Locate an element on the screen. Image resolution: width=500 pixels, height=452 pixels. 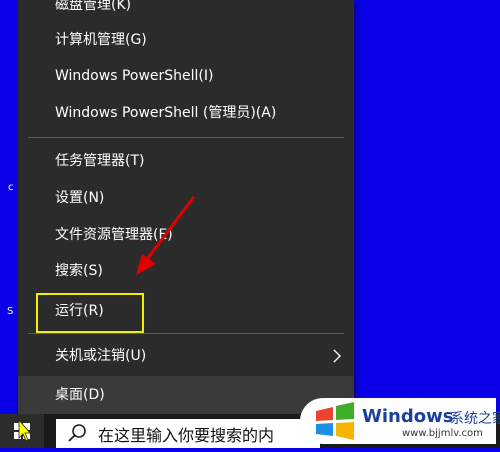
search-placeholder: 在这里输入你要搜索的内 is located at coordinates (186, 435).